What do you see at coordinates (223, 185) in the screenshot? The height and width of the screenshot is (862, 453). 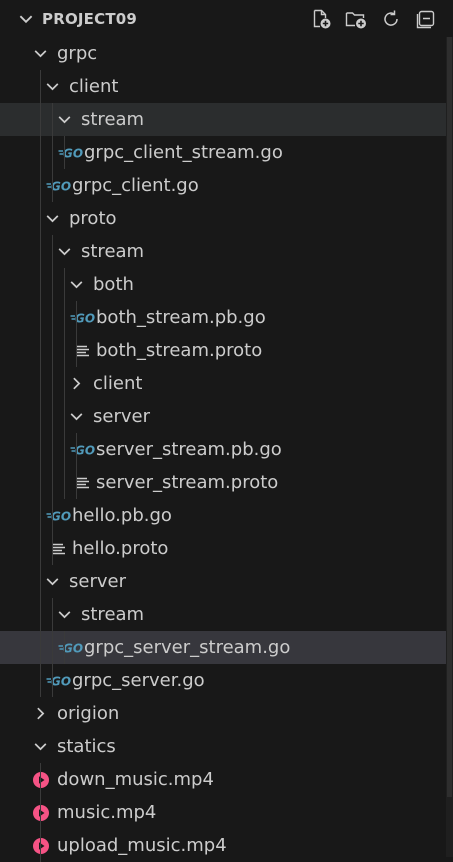 I see `tree-file: GO grpc_client.go` at bounding box center [223, 185].